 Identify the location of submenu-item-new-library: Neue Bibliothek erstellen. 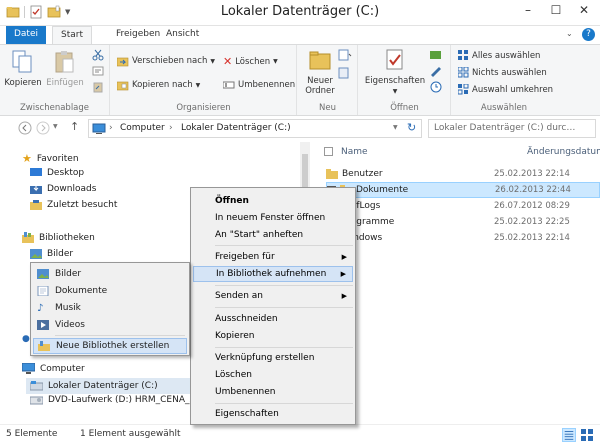
(110, 346).